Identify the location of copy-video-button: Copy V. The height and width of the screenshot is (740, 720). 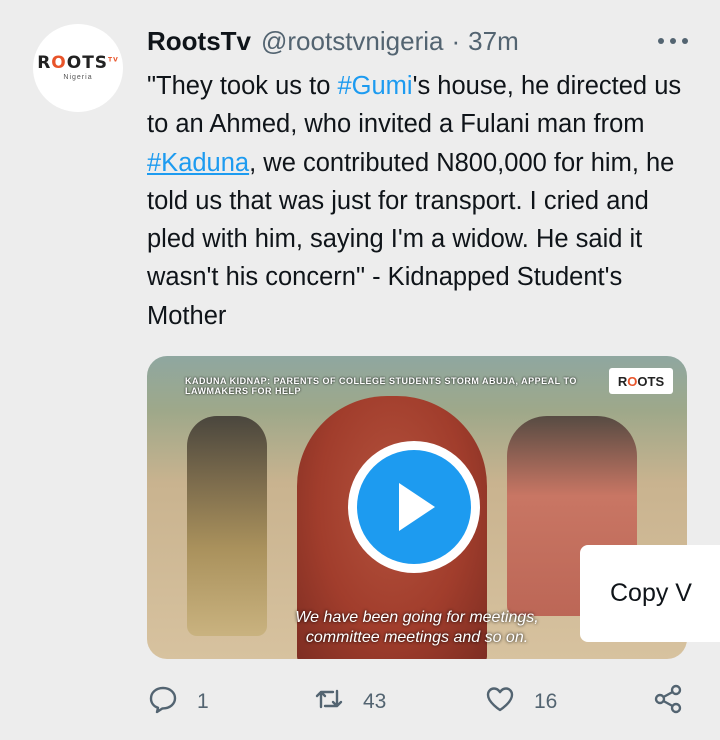
(650, 593).